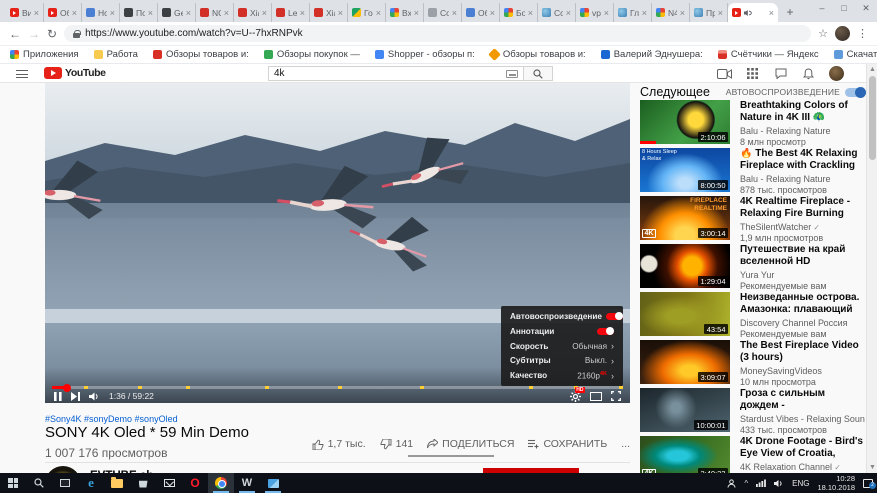 The height and width of the screenshot is (493, 877). Describe the element at coordinates (63, 12) in the screenshot. I see `browser-tab-1: Обз×` at that location.